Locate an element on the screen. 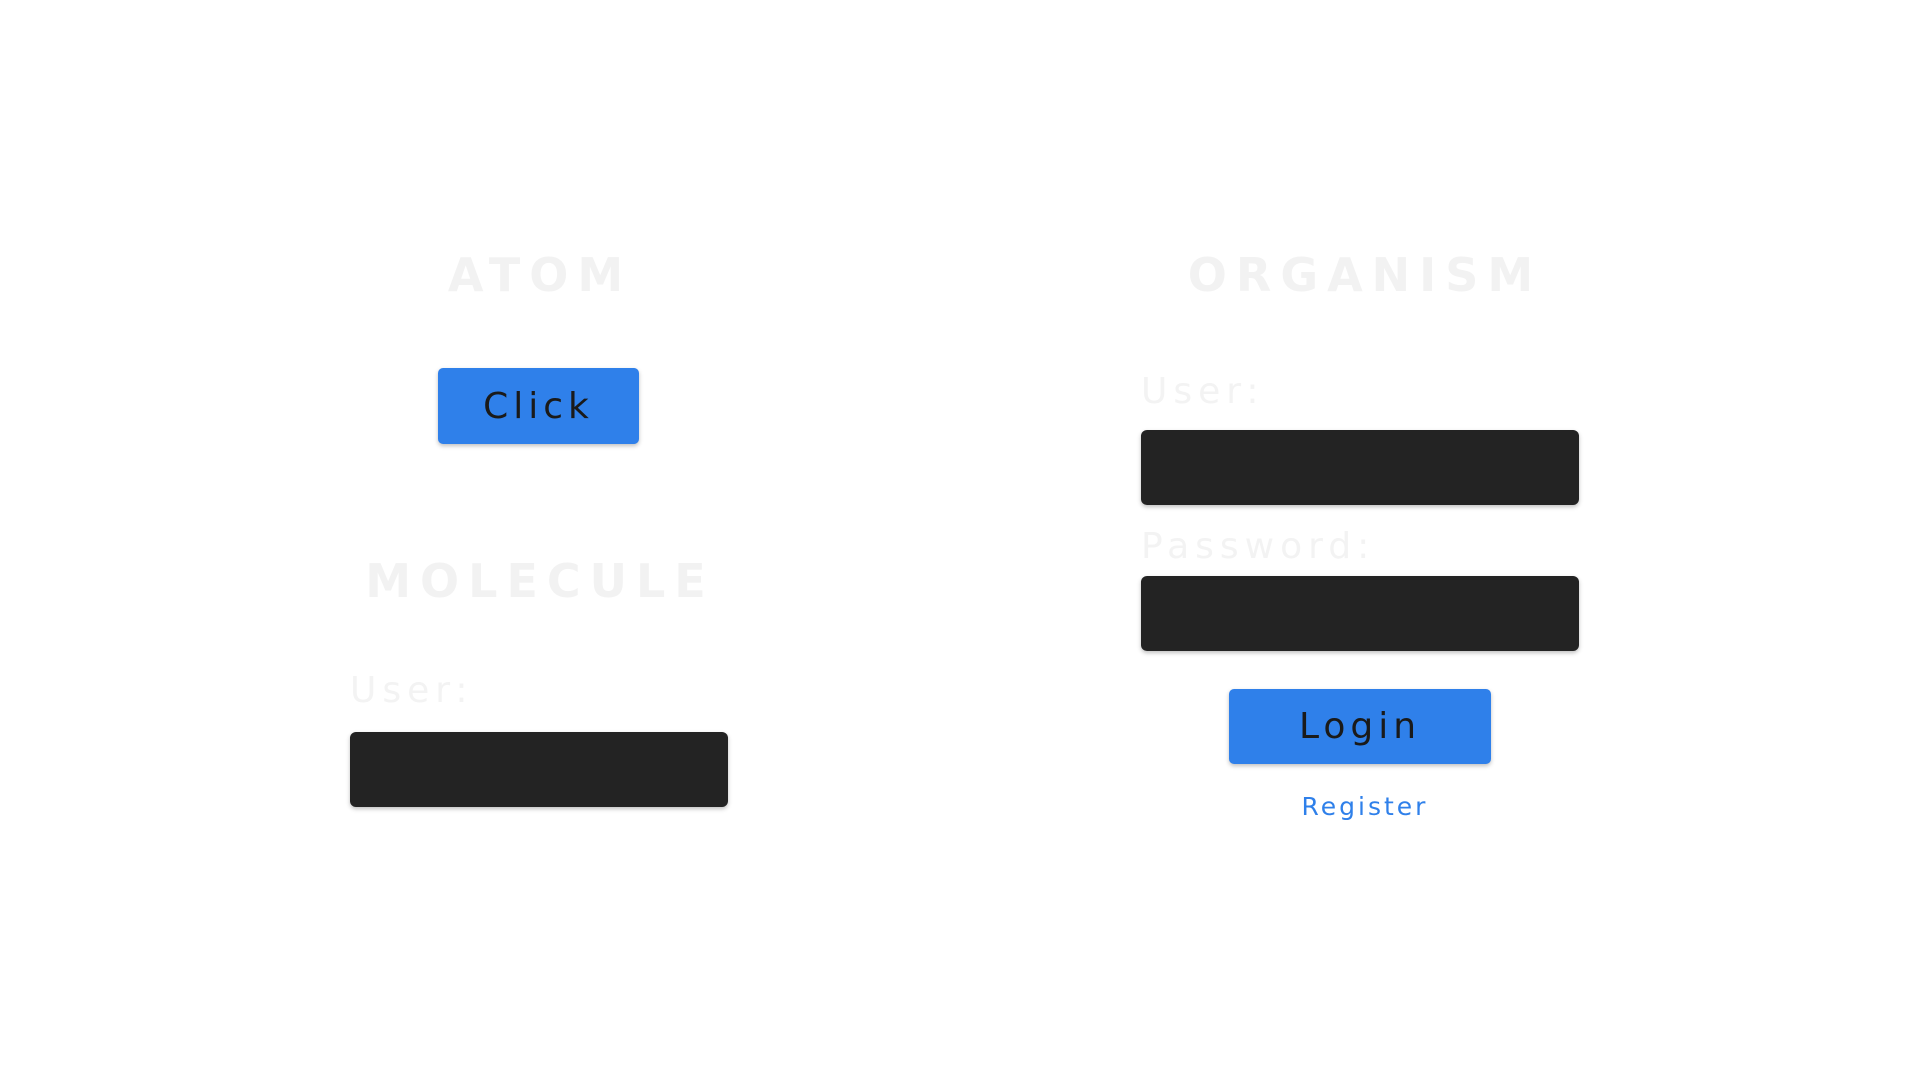 The width and height of the screenshot is (1920, 1080). organism-user-label: User: is located at coordinates (1203, 391).